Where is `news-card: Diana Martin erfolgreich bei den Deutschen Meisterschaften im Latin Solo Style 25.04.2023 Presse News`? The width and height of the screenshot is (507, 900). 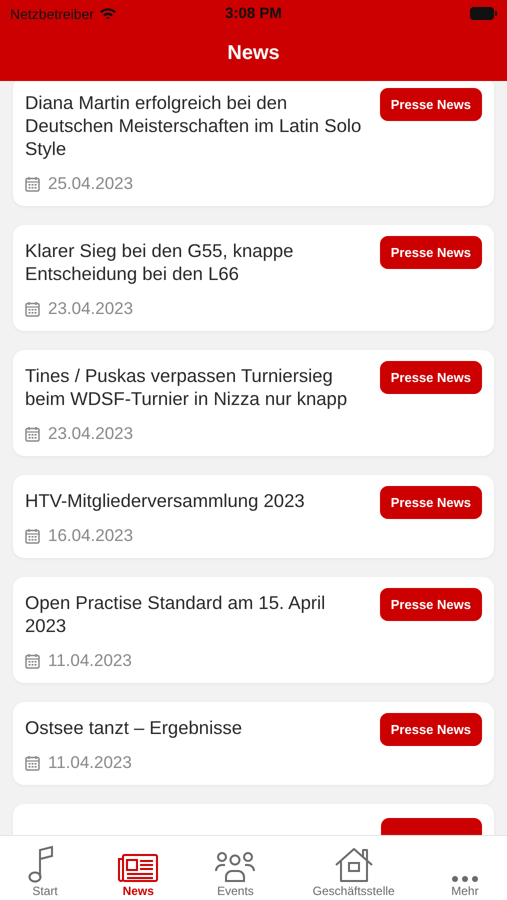 news-card: Diana Martin erfolgreich bei den Deutschen Meisterschaften im Latin Solo Style 25.04.2023 Presse News is located at coordinates (253, 143).